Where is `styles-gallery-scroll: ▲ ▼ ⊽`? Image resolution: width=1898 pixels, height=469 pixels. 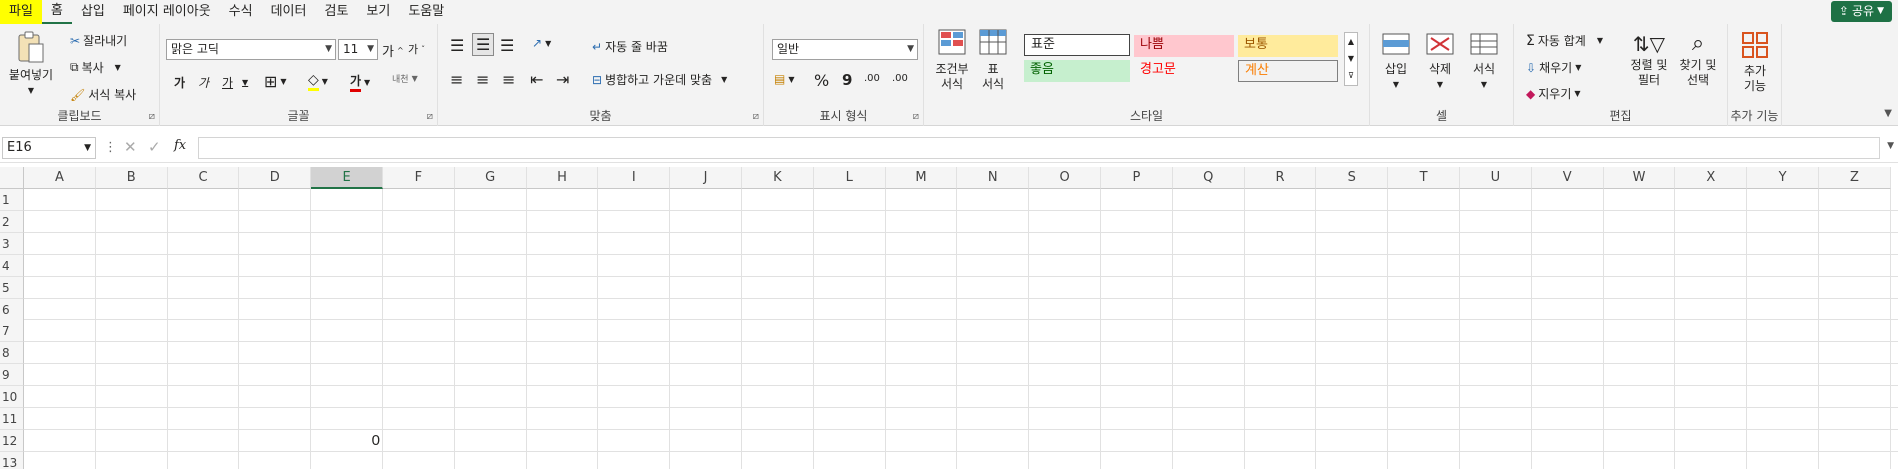
styles-gallery-scroll: ▲ ▼ ⊽ is located at coordinates (1351, 59).